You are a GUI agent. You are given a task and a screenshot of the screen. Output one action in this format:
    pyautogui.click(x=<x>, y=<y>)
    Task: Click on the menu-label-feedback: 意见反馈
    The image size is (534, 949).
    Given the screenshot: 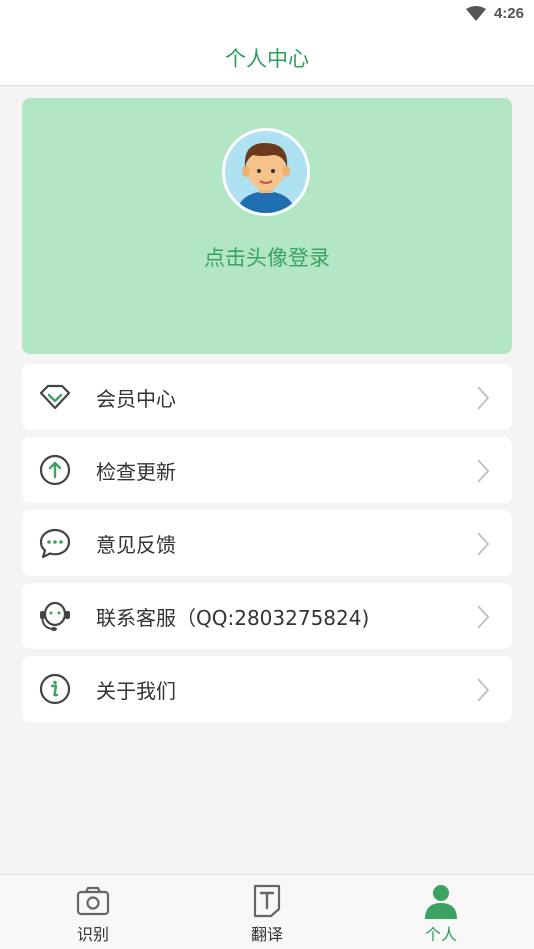 What is the action you would take?
    pyautogui.click(x=136, y=544)
    